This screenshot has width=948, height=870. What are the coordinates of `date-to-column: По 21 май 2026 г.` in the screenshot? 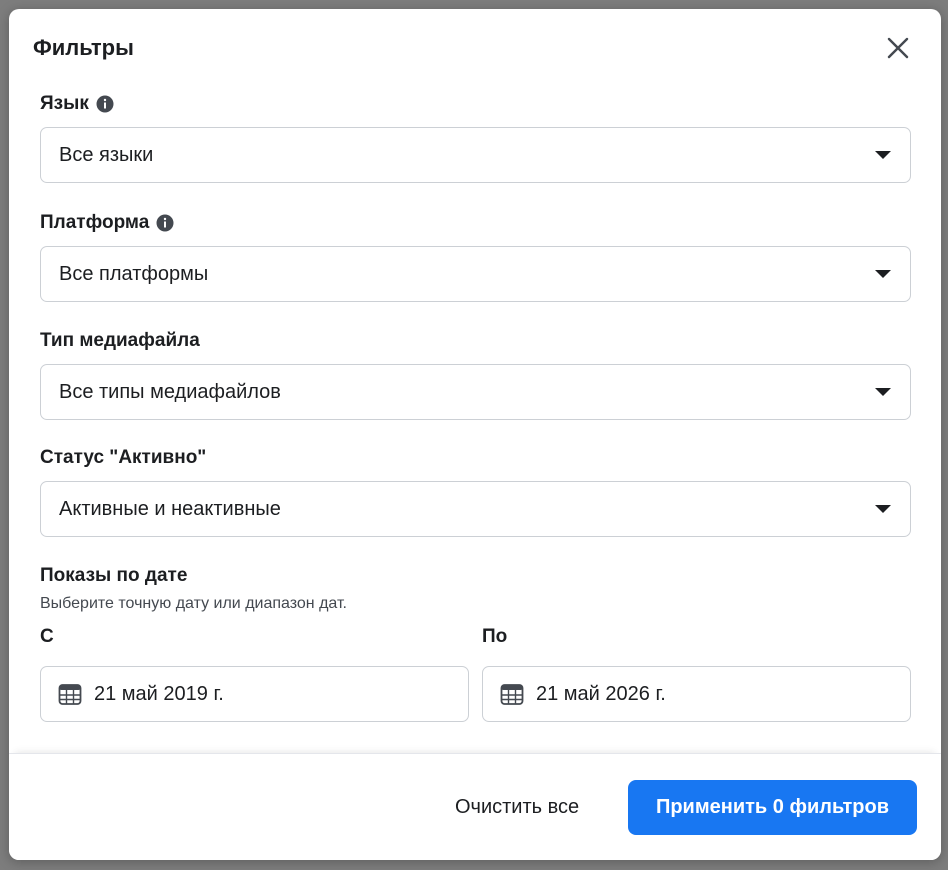 It's located at (696, 674).